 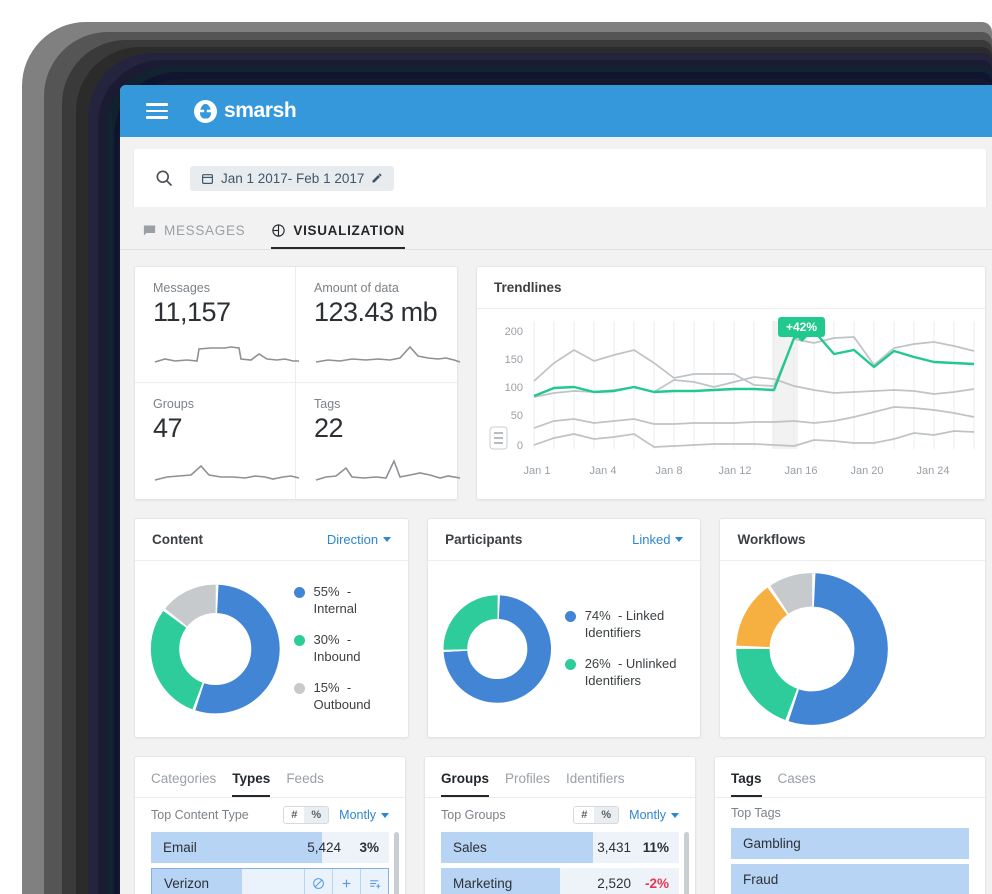 What do you see at coordinates (537, 471) in the screenshot?
I see `svg-text: Jan 1` at bounding box center [537, 471].